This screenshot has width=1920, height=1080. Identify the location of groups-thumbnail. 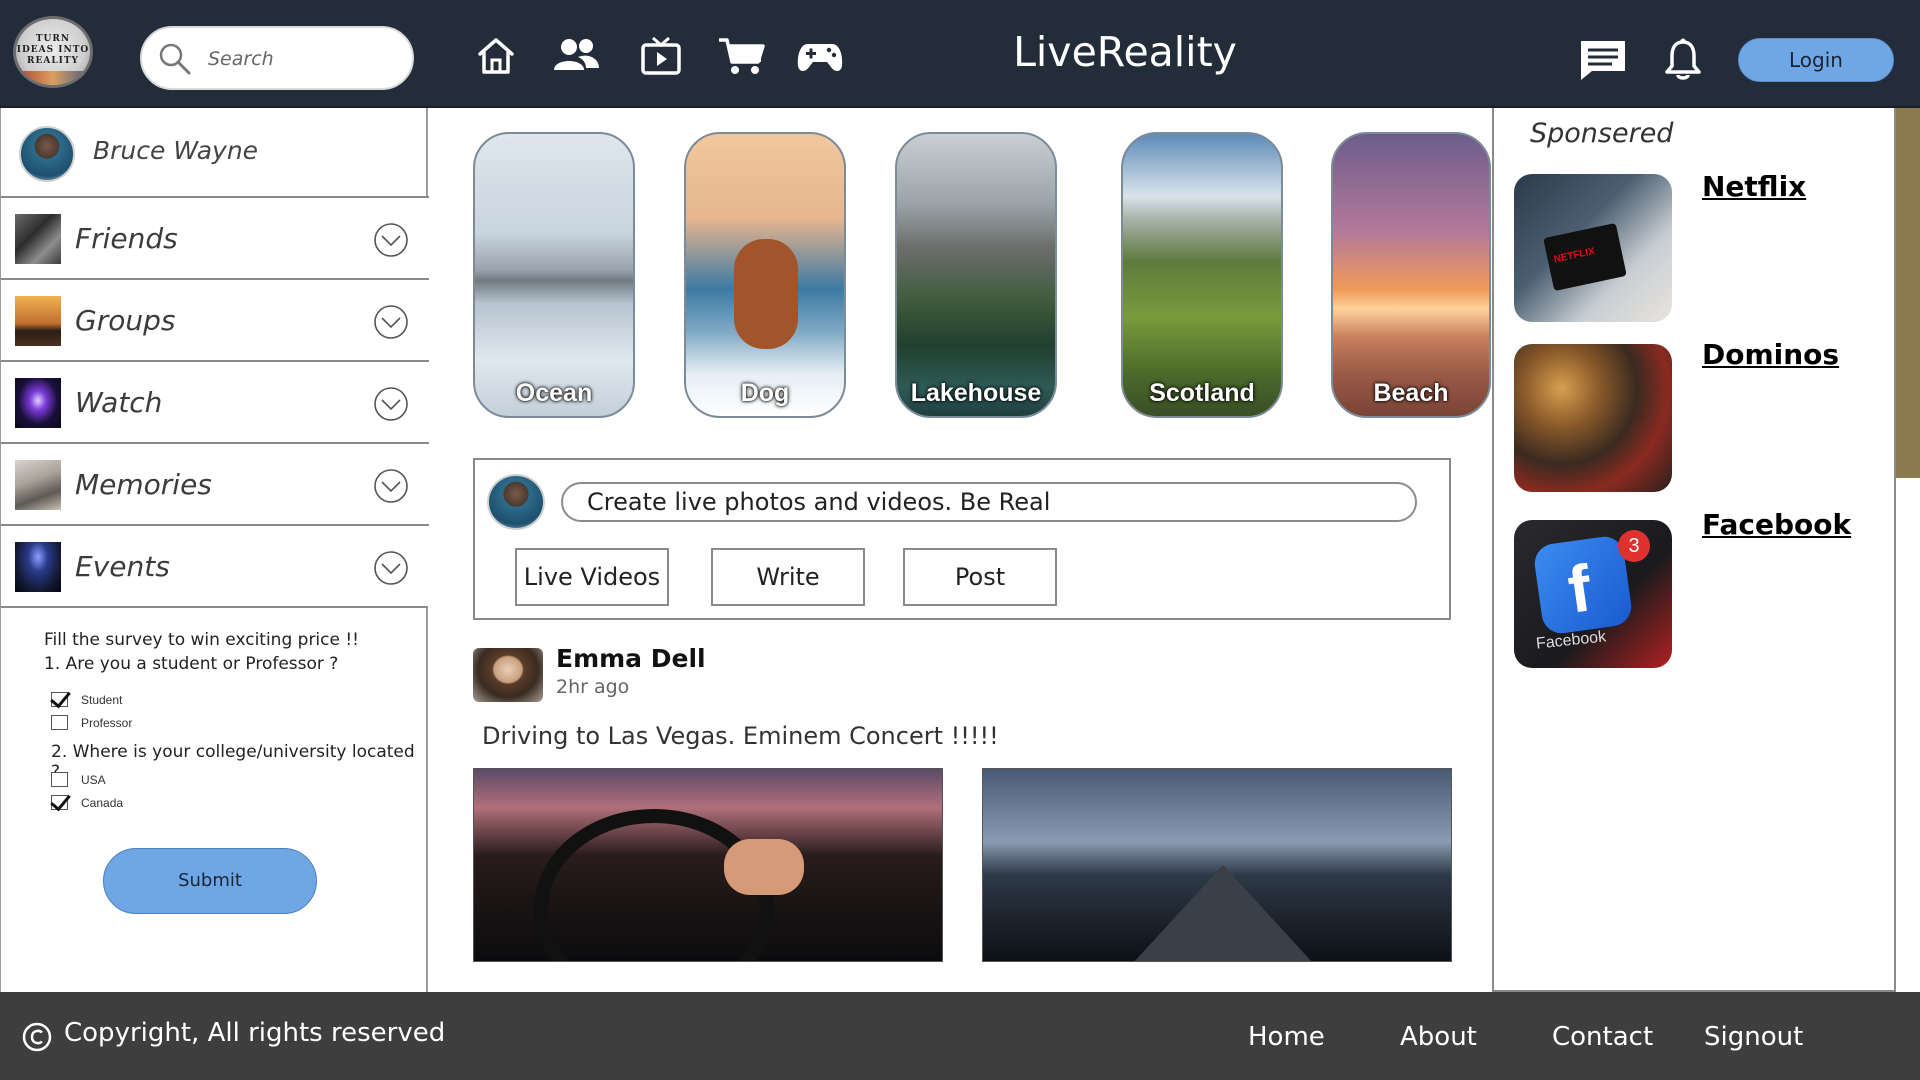
(38, 321).